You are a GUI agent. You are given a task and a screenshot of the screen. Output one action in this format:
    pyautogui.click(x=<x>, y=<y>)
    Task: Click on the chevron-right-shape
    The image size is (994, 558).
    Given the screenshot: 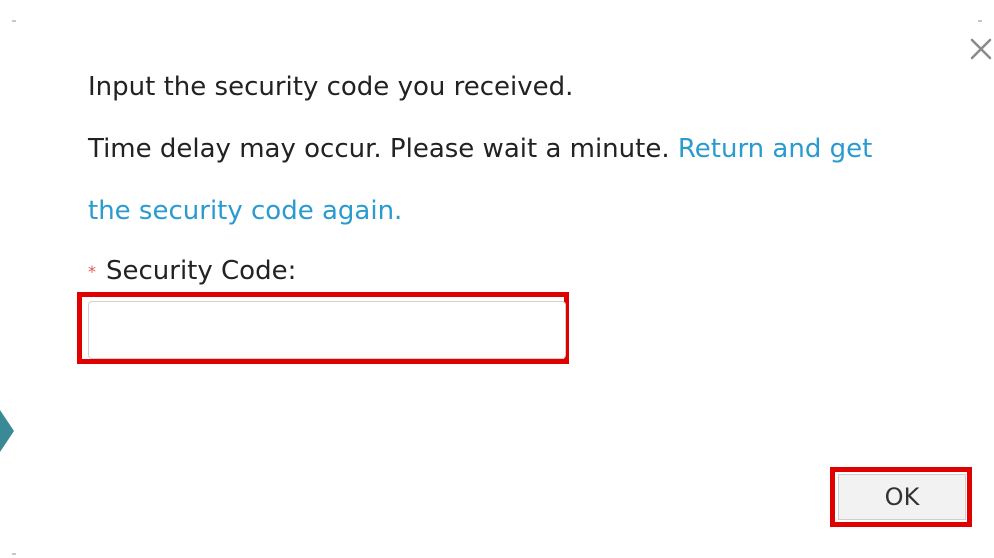 What is the action you would take?
    pyautogui.click(x=7, y=431)
    